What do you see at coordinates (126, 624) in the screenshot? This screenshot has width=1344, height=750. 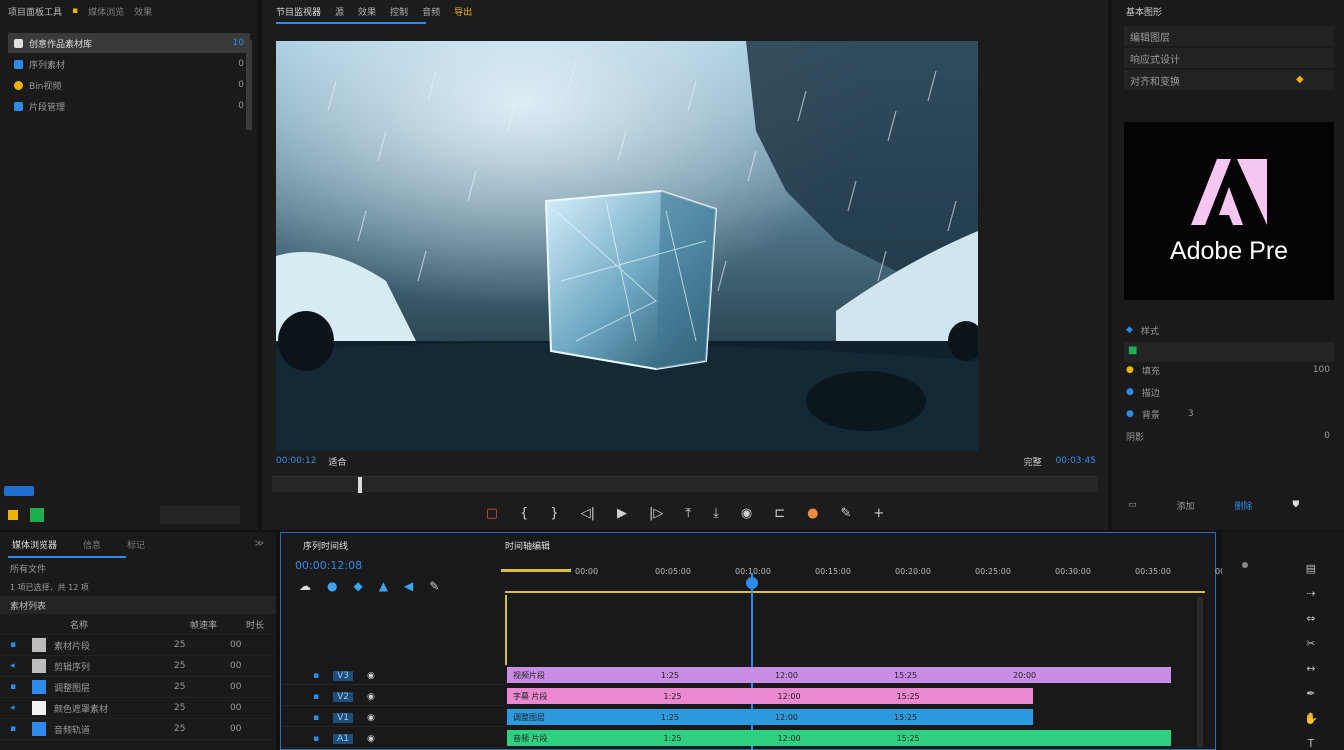 I see `col-name: 名称` at bounding box center [126, 624].